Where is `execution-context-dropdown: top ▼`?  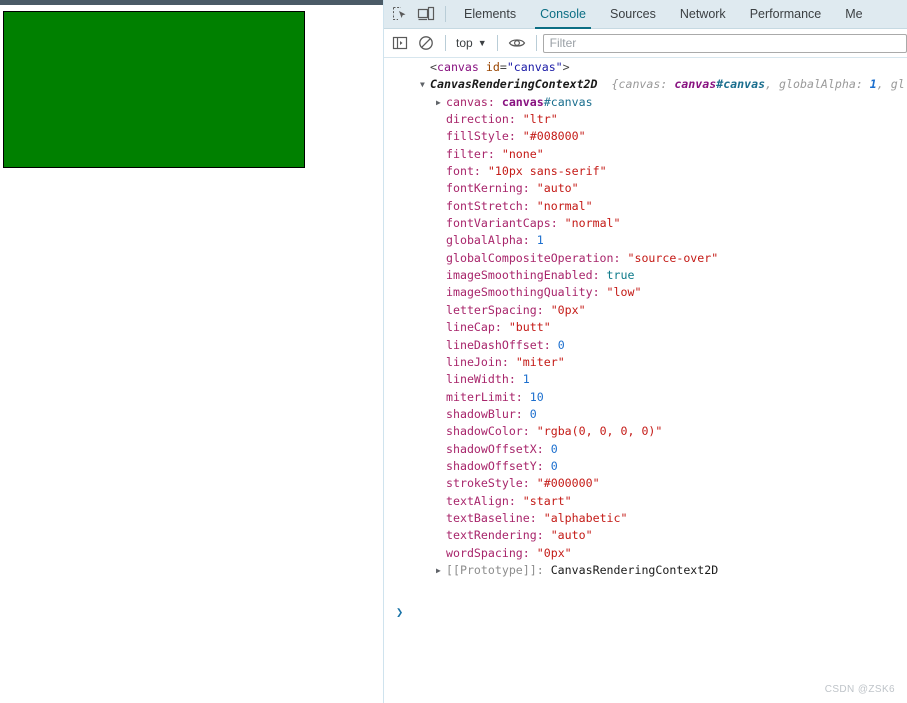
execution-context-dropdown: top ▼ is located at coordinates (471, 43).